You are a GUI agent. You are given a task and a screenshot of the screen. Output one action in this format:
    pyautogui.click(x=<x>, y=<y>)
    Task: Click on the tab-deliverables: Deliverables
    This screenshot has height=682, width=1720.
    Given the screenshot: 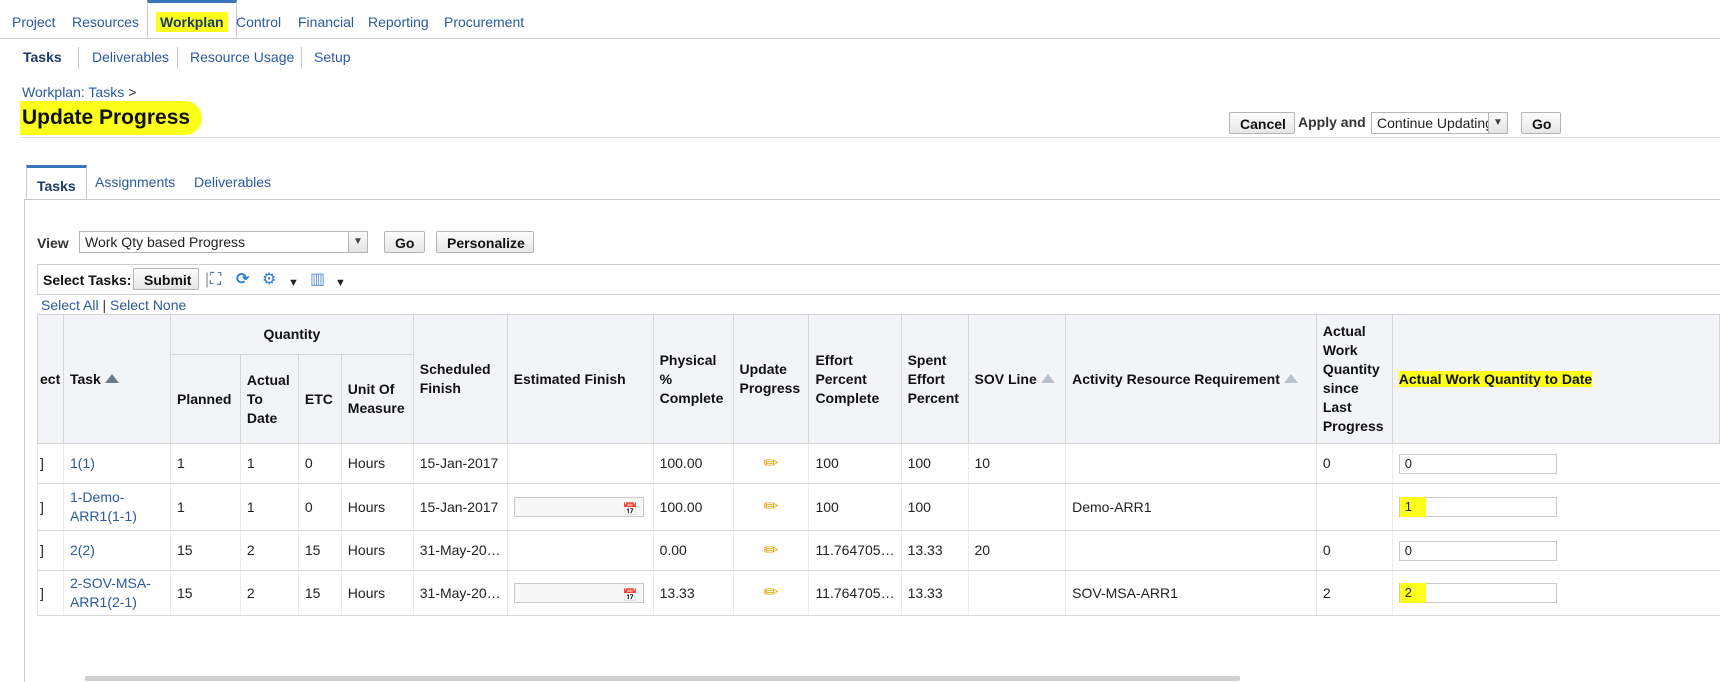 What is the action you would take?
    pyautogui.click(x=232, y=182)
    